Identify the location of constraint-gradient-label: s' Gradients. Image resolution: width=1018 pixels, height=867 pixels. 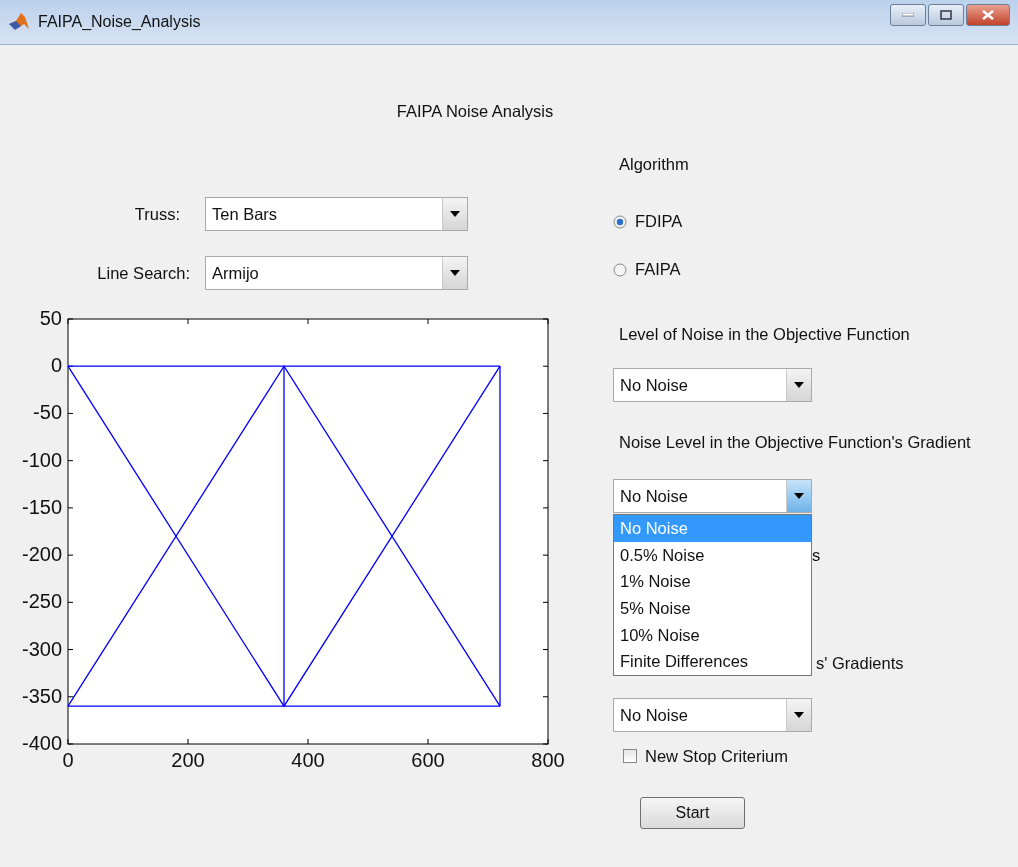
(860, 663).